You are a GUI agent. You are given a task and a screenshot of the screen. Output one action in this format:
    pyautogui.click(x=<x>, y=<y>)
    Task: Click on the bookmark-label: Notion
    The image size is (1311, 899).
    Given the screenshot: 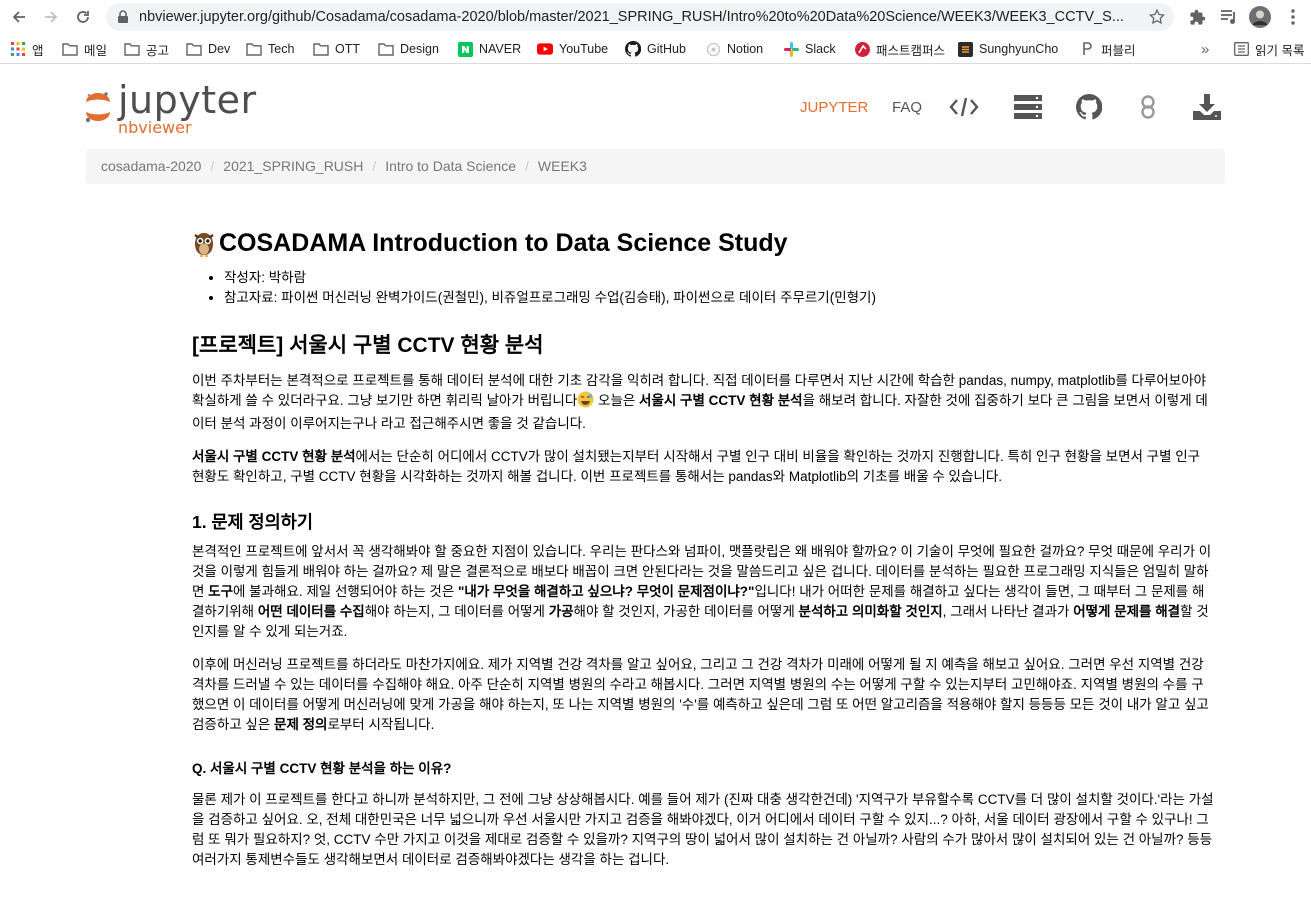 What is the action you would take?
    pyautogui.click(x=745, y=49)
    